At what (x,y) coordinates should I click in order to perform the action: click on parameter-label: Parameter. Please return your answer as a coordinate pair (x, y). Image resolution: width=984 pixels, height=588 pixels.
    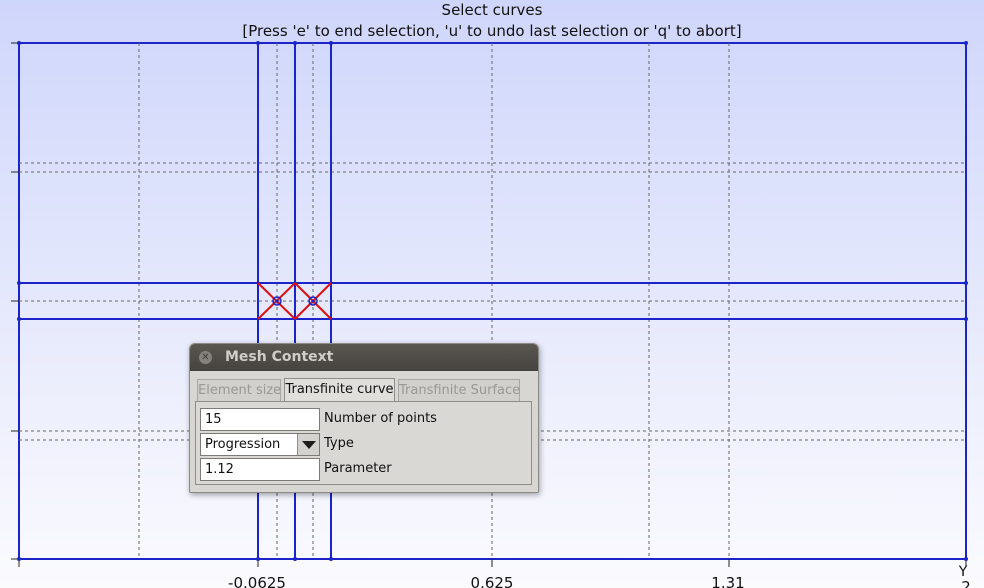
    Looking at the image, I should click on (358, 468).